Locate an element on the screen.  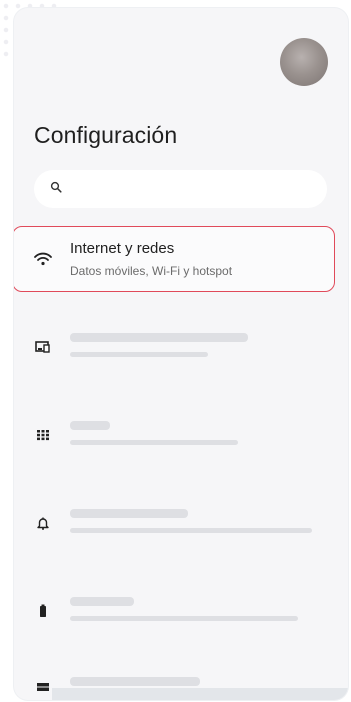
search-input is located at coordinates (182, 189).